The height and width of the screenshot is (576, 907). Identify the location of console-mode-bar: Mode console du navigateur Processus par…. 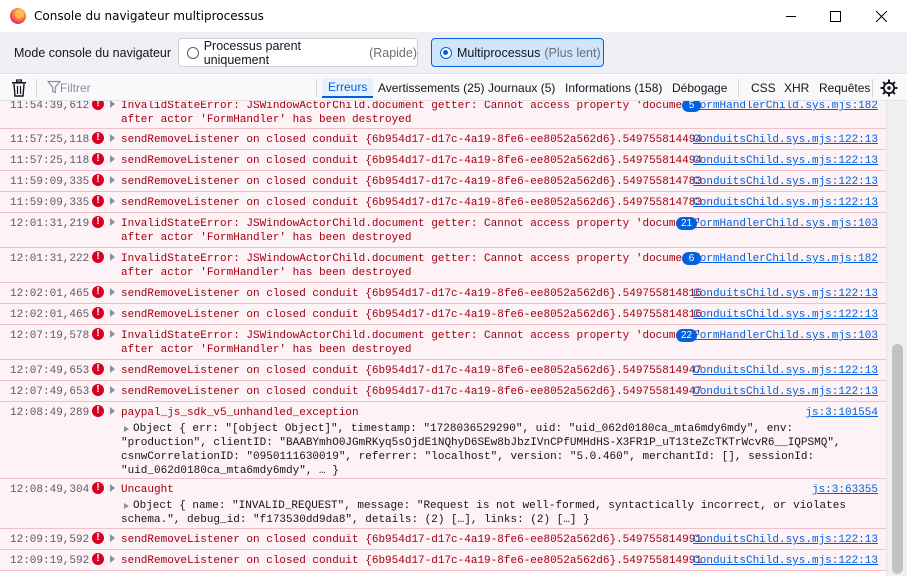
(453, 53).